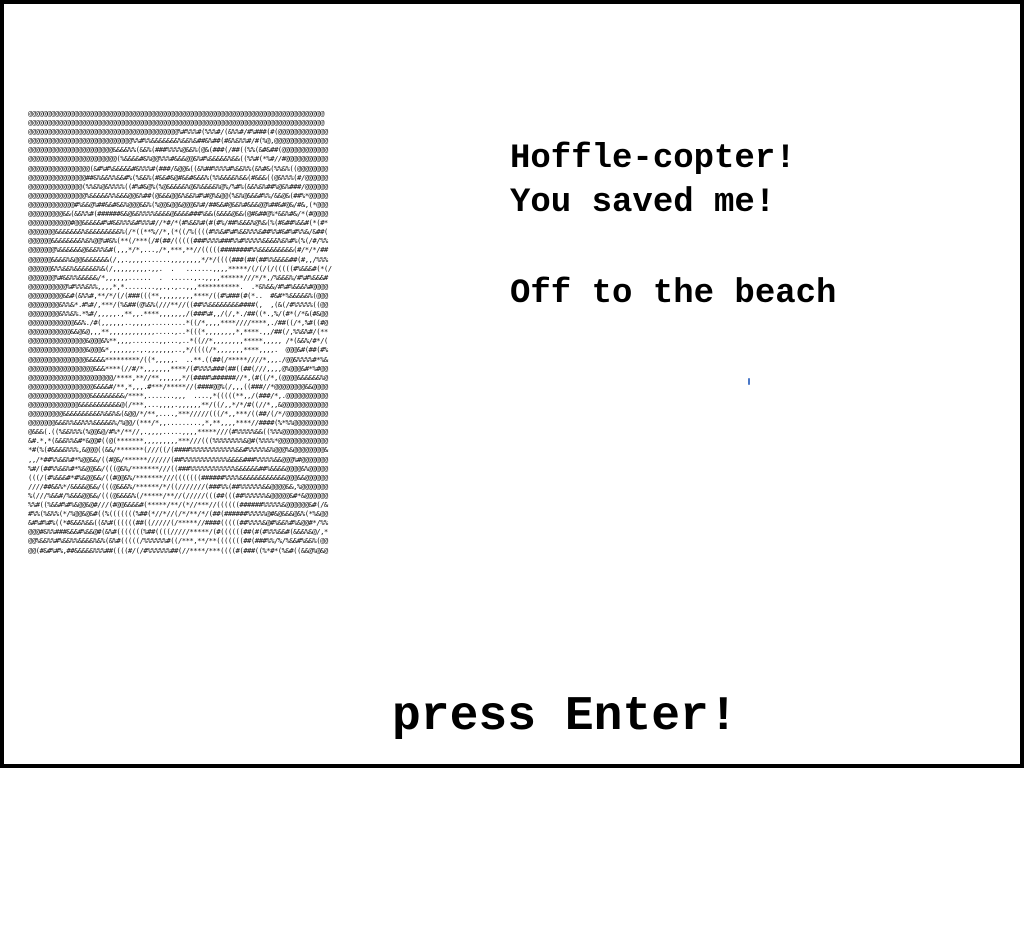 This screenshot has height=932, width=1024. What do you see at coordinates (653, 159) in the screenshot?
I see `dialog-line-1: Hoffle-copter!` at bounding box center [653, 159].